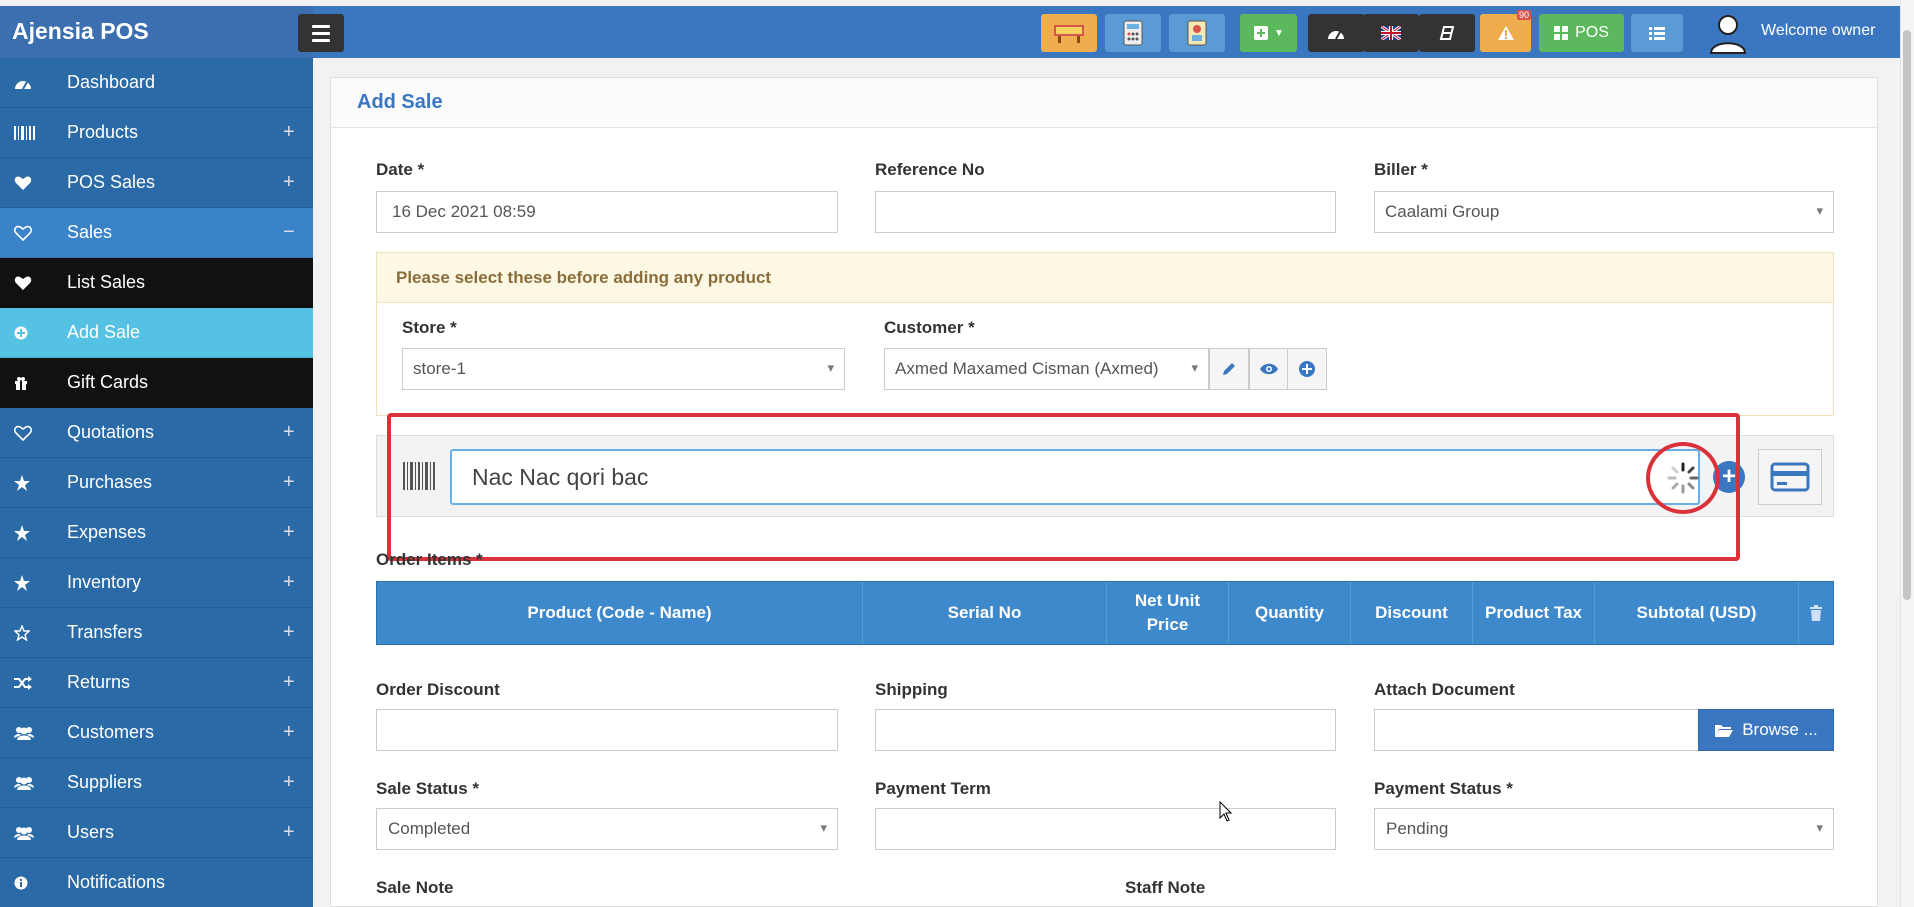  I want to click on sidebar-item-notifications: Notifications, so click(156, 882).